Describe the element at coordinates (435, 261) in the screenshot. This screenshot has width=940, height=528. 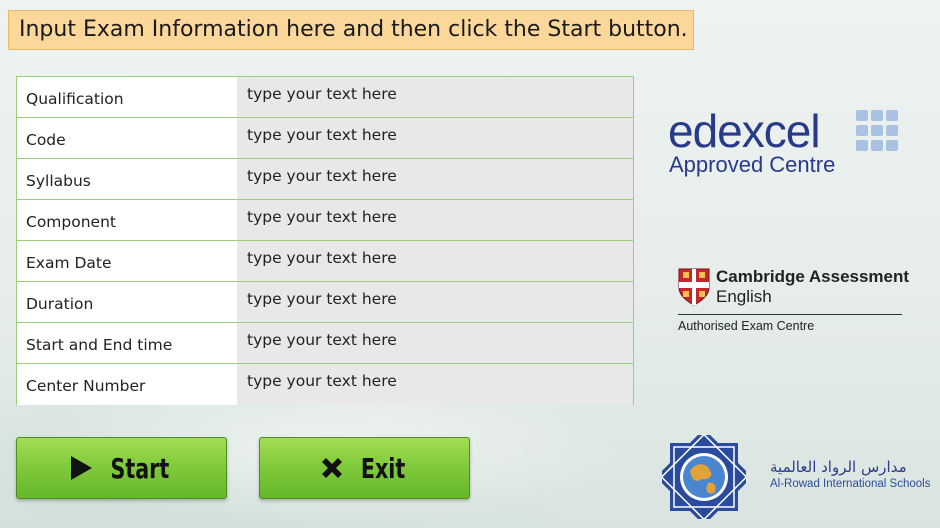
I see `exam-date-input: type your text here` at that location.